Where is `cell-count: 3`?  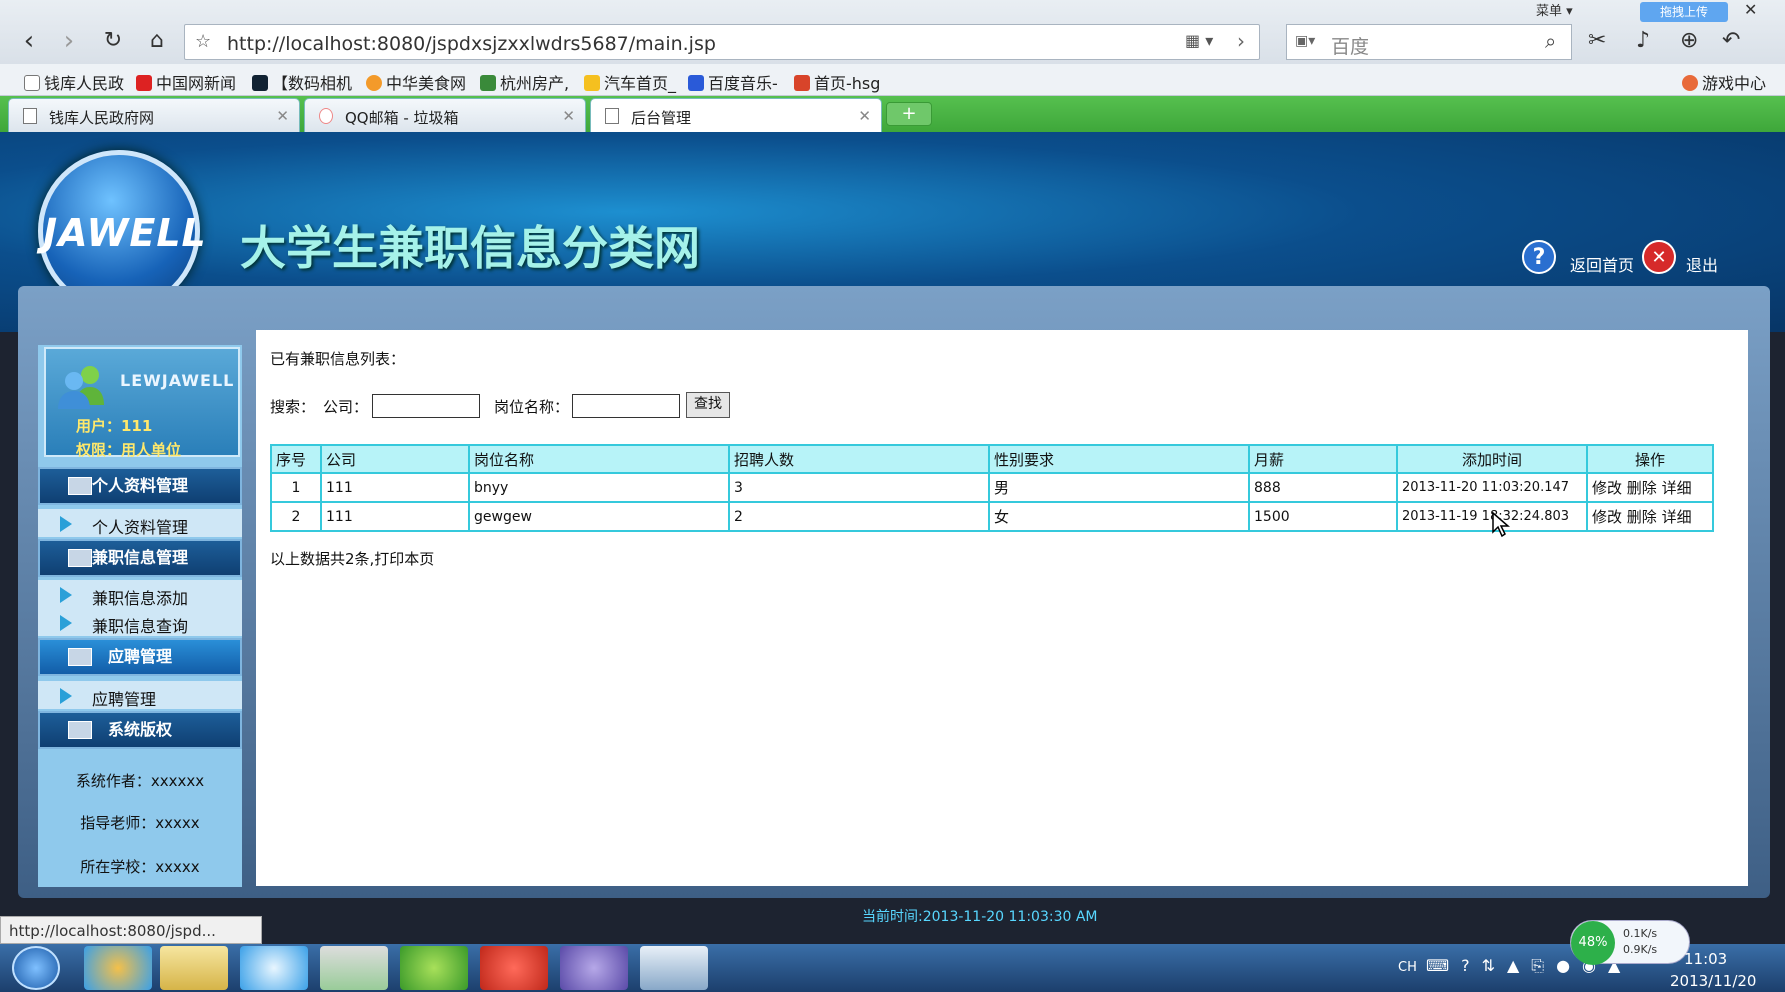 cell-count: 3 is located at coordinates (859, 487).